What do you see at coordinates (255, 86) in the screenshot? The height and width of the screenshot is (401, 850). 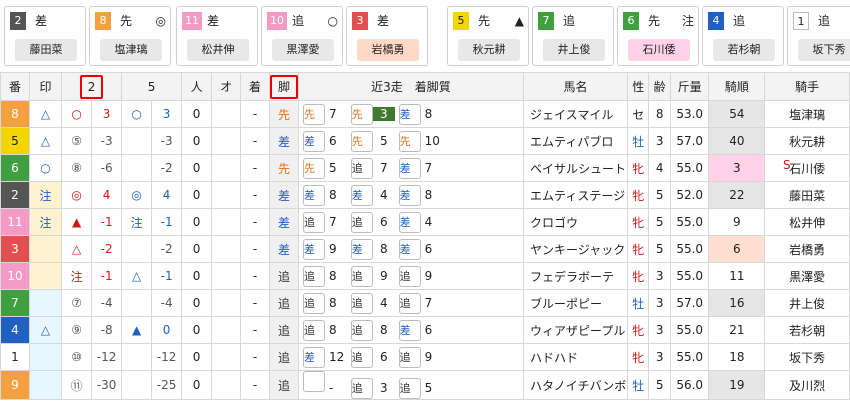 I see `col-chaku: 着` at bounding box center [255, 86].